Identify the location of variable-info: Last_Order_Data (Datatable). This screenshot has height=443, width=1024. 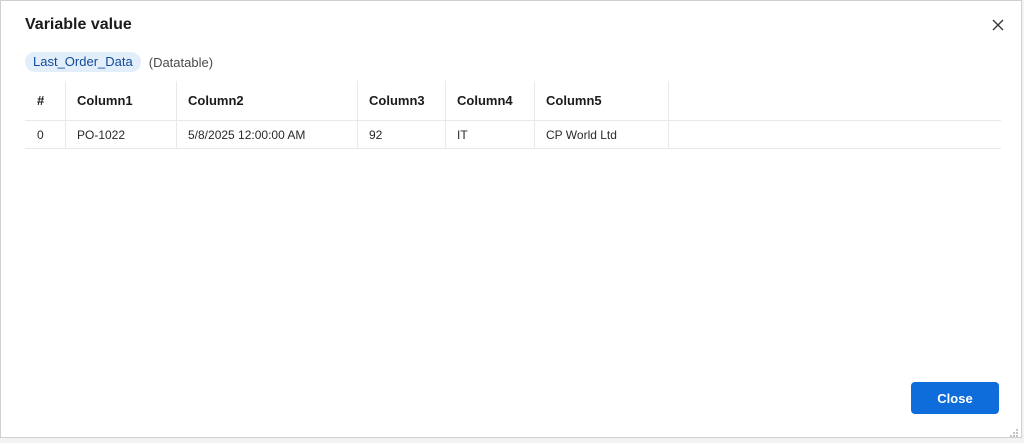
(119, 62).